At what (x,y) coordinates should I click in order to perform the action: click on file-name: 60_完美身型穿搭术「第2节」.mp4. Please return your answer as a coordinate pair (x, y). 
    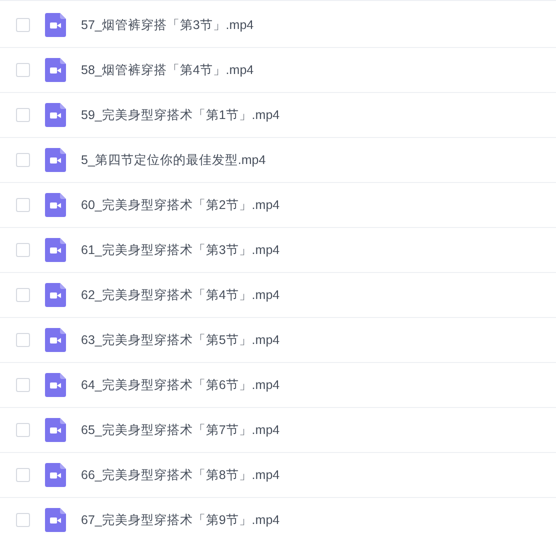
    Looking at the image, I should click on (180, 205).